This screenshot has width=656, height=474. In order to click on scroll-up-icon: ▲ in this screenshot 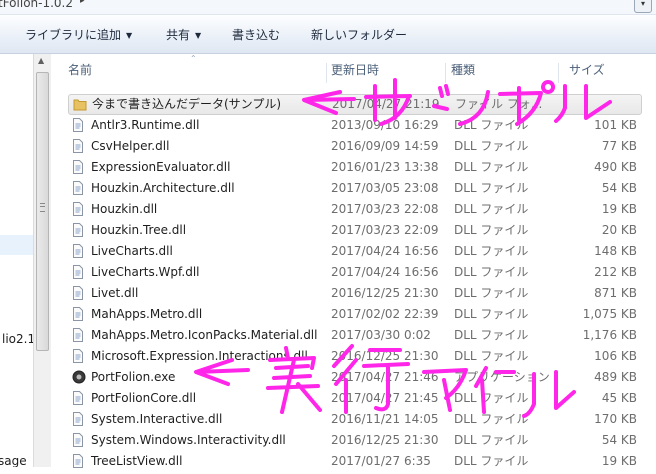, I will do `click(41, 60)`.